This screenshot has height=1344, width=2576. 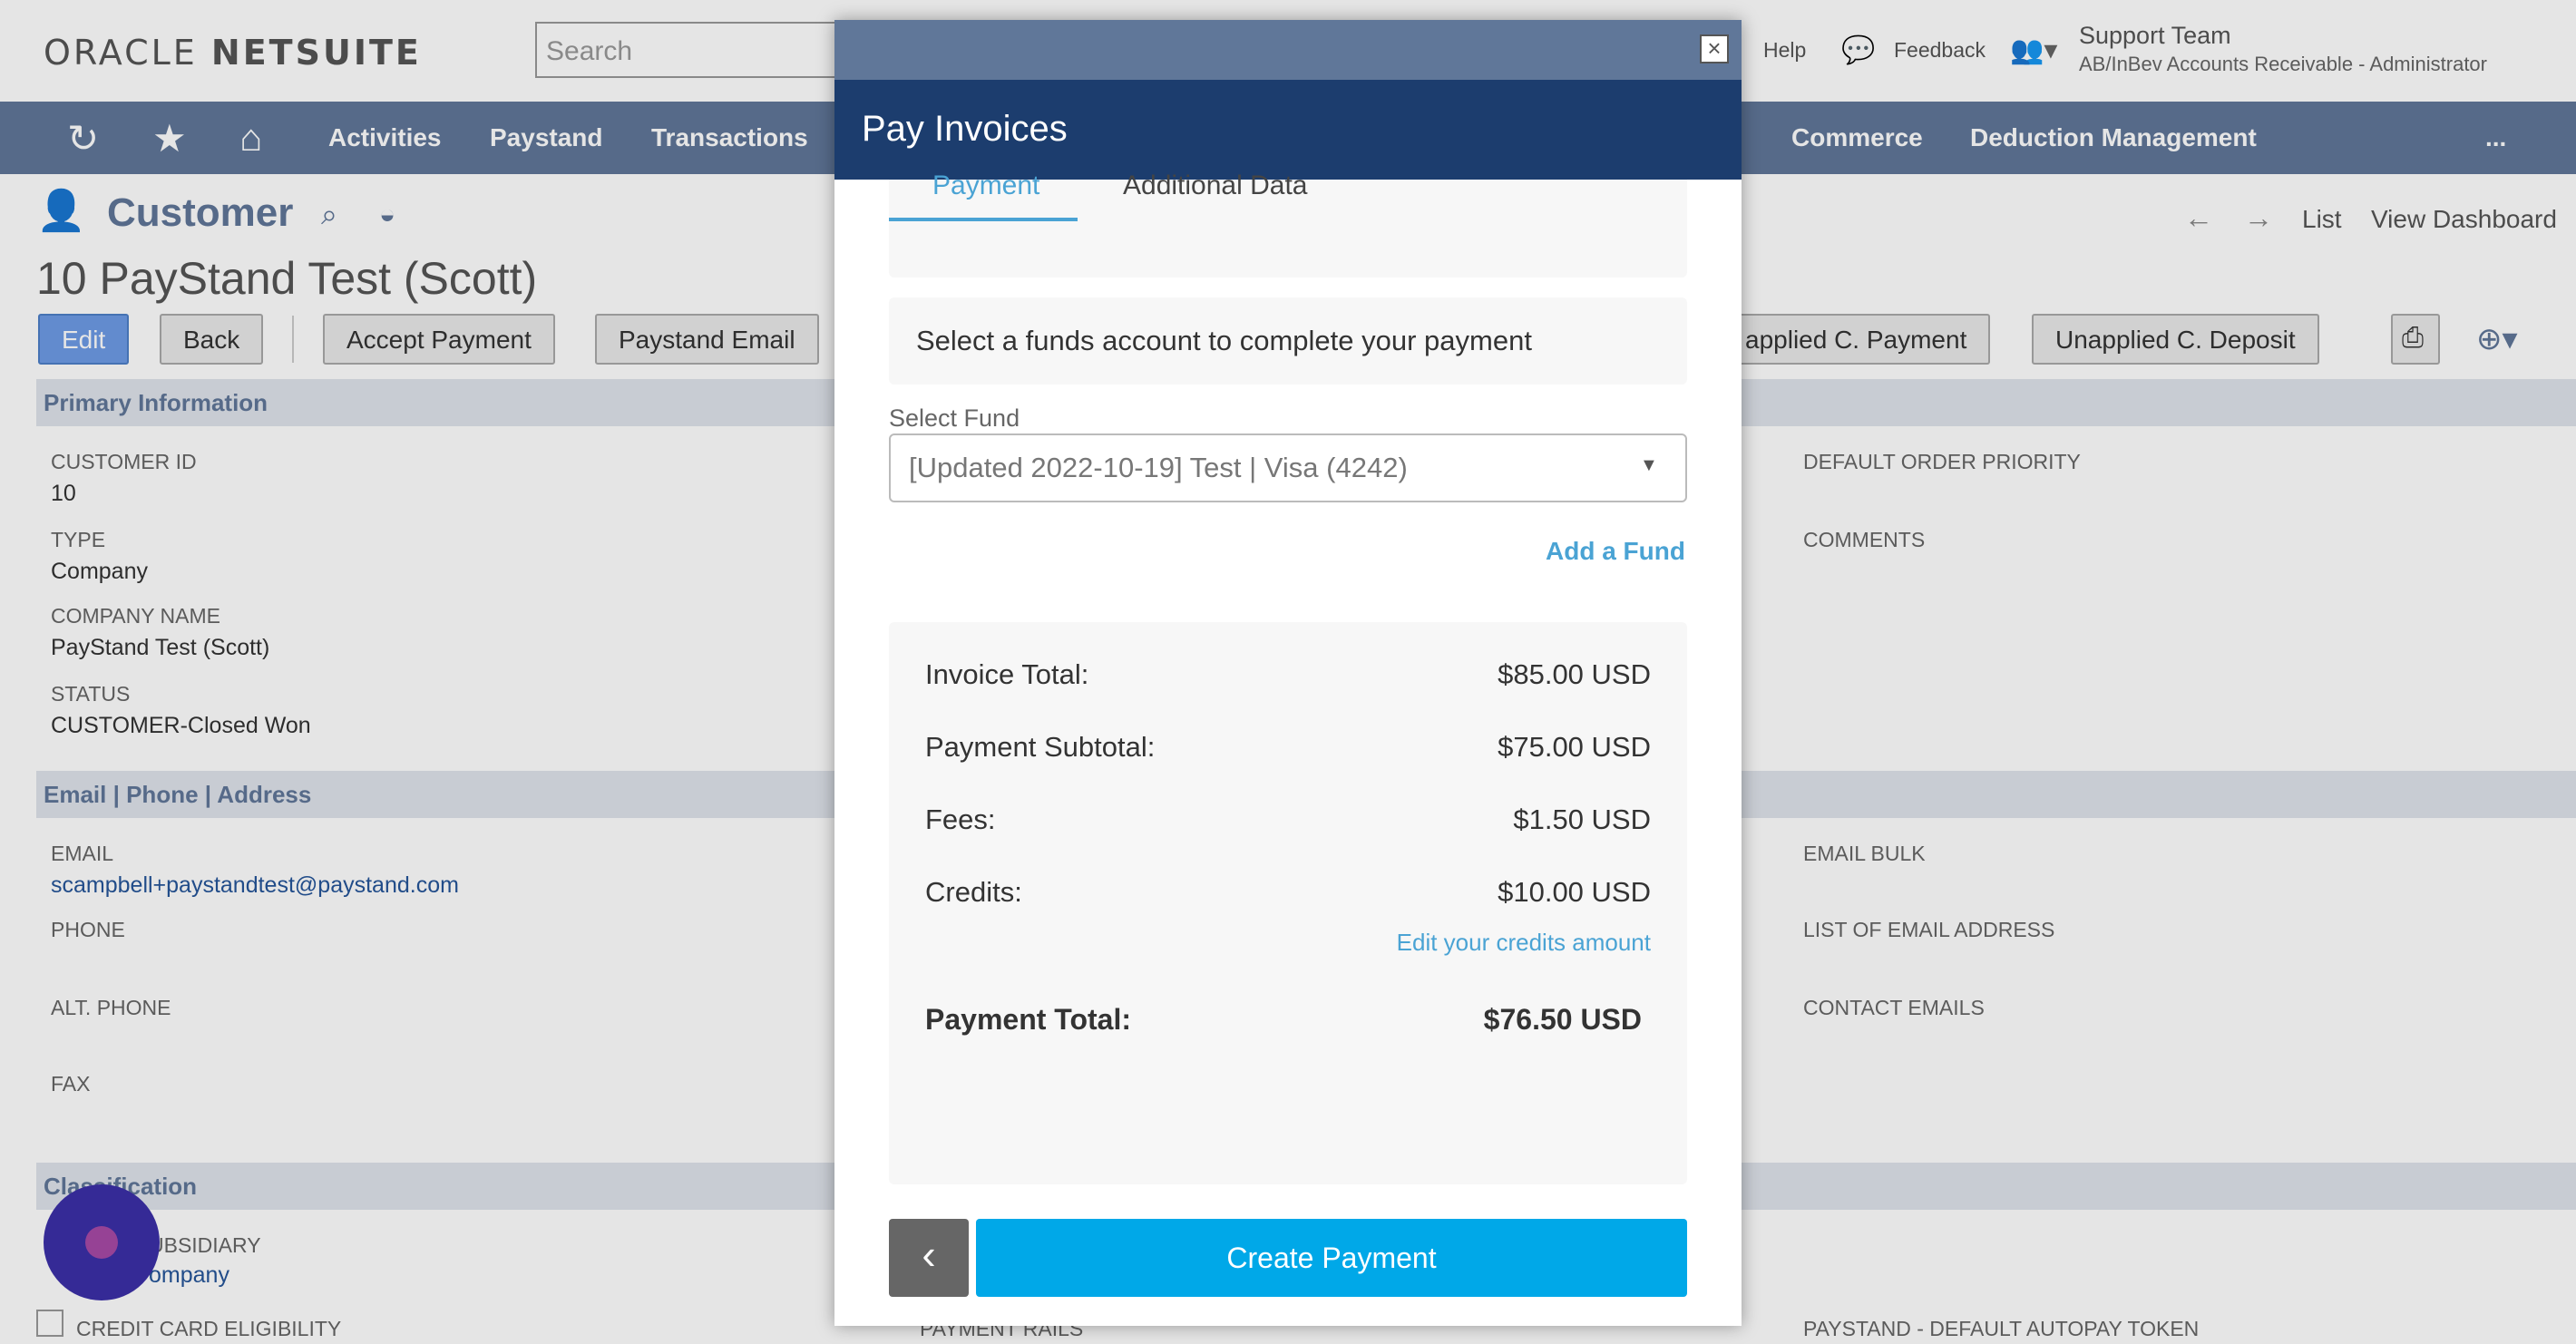 What do you see at coordinates (954, 418) in the screenshot?
I see `select-fund-label: Select Fund` at bounding box center [954, 418].